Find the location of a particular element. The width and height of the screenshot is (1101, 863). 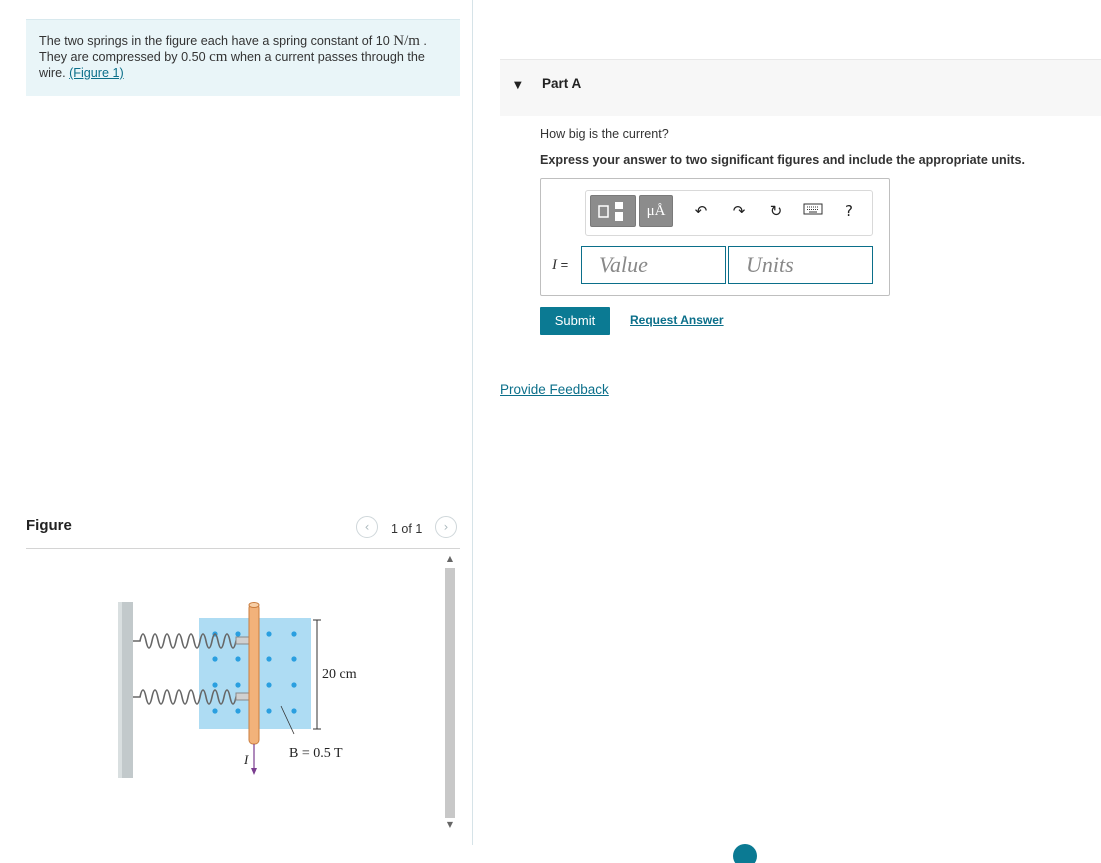

figure-scrollbar: ▲ ▼ is located at coordinates (450, 691).